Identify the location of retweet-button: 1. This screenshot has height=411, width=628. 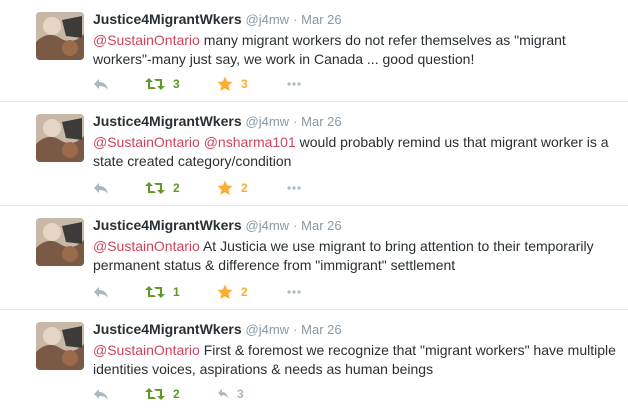
(181, 292).